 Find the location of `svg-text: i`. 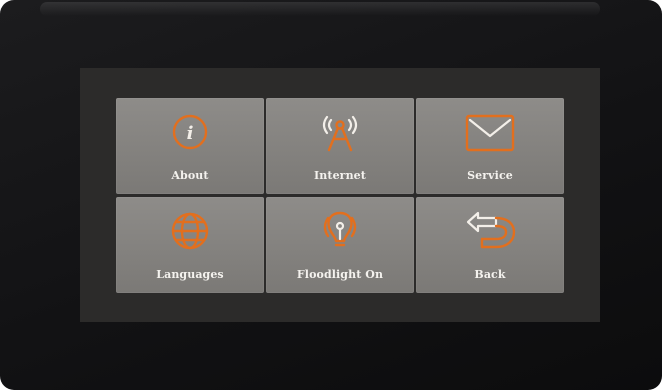

svg-text: i is located at coordinates (190, 133).